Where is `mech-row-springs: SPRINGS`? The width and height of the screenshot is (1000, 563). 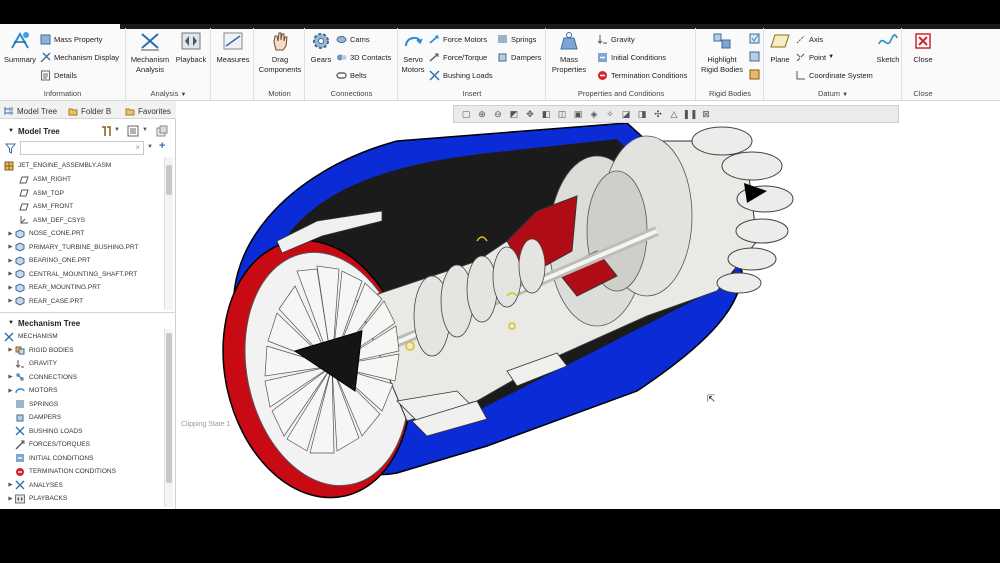 mech-row-springs: SPRINGS is located at coordinates (95, 405).